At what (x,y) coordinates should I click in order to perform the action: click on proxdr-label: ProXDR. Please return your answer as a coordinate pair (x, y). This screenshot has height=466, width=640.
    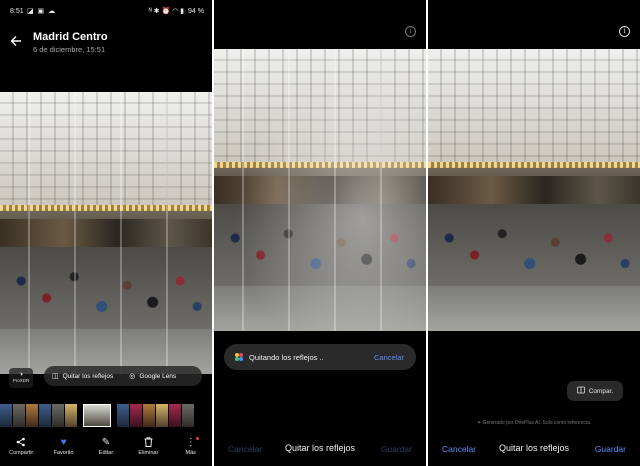
    Looking at the image, I should click on (21, 380).